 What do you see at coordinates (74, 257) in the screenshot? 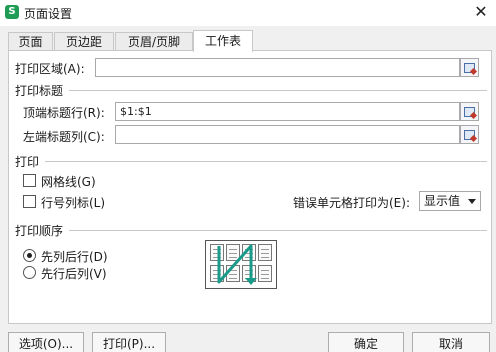
I see `down-then-over-label: 先列后行(D)` at bounding box center [74, 257].